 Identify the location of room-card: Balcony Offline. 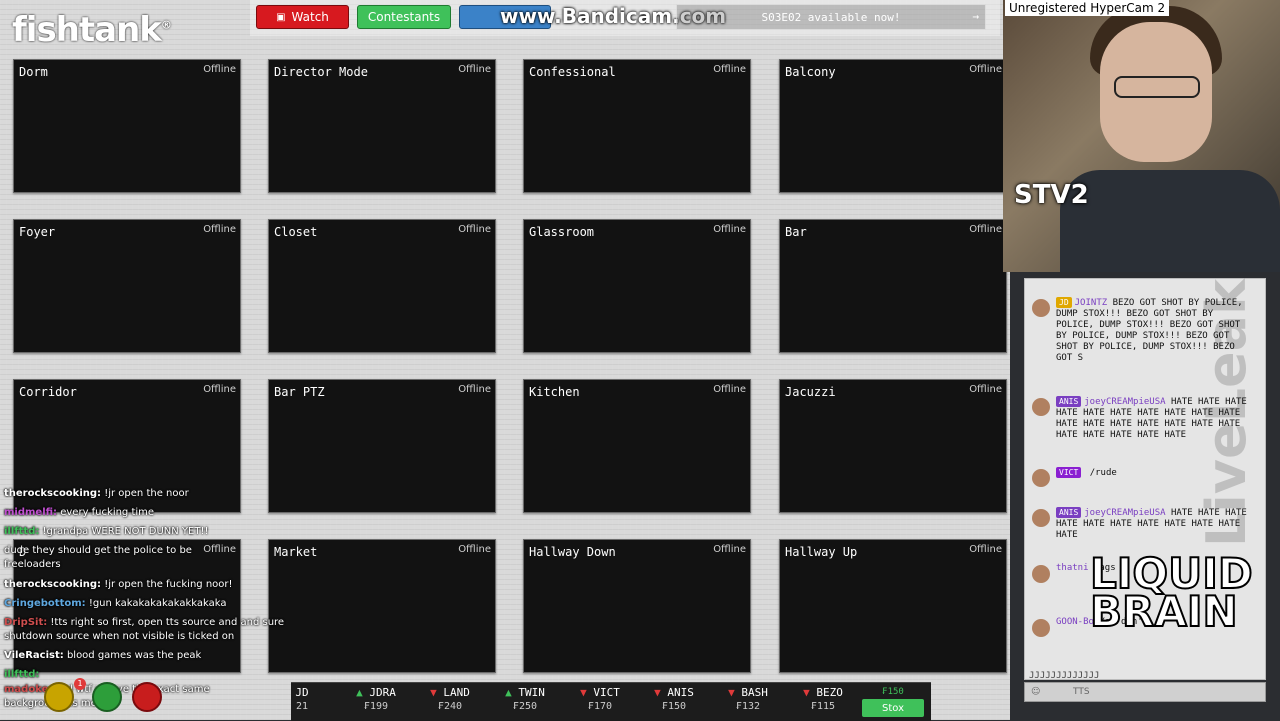
(893, 126).